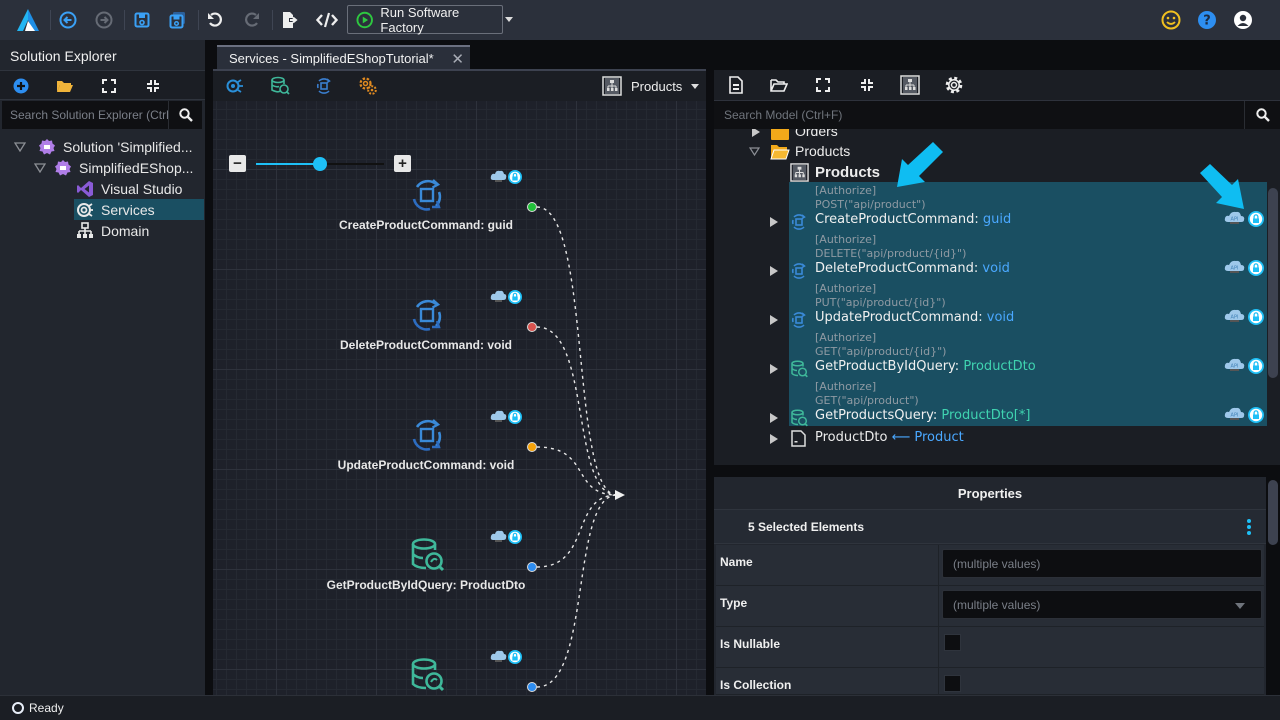 Image resolution: width=1280 pixels, height=720 pixels. What do you see at coordinates (997, 173) in the screenshot?
I see `tree-item-products-diagram: Products` at bounding box center [997, 173].